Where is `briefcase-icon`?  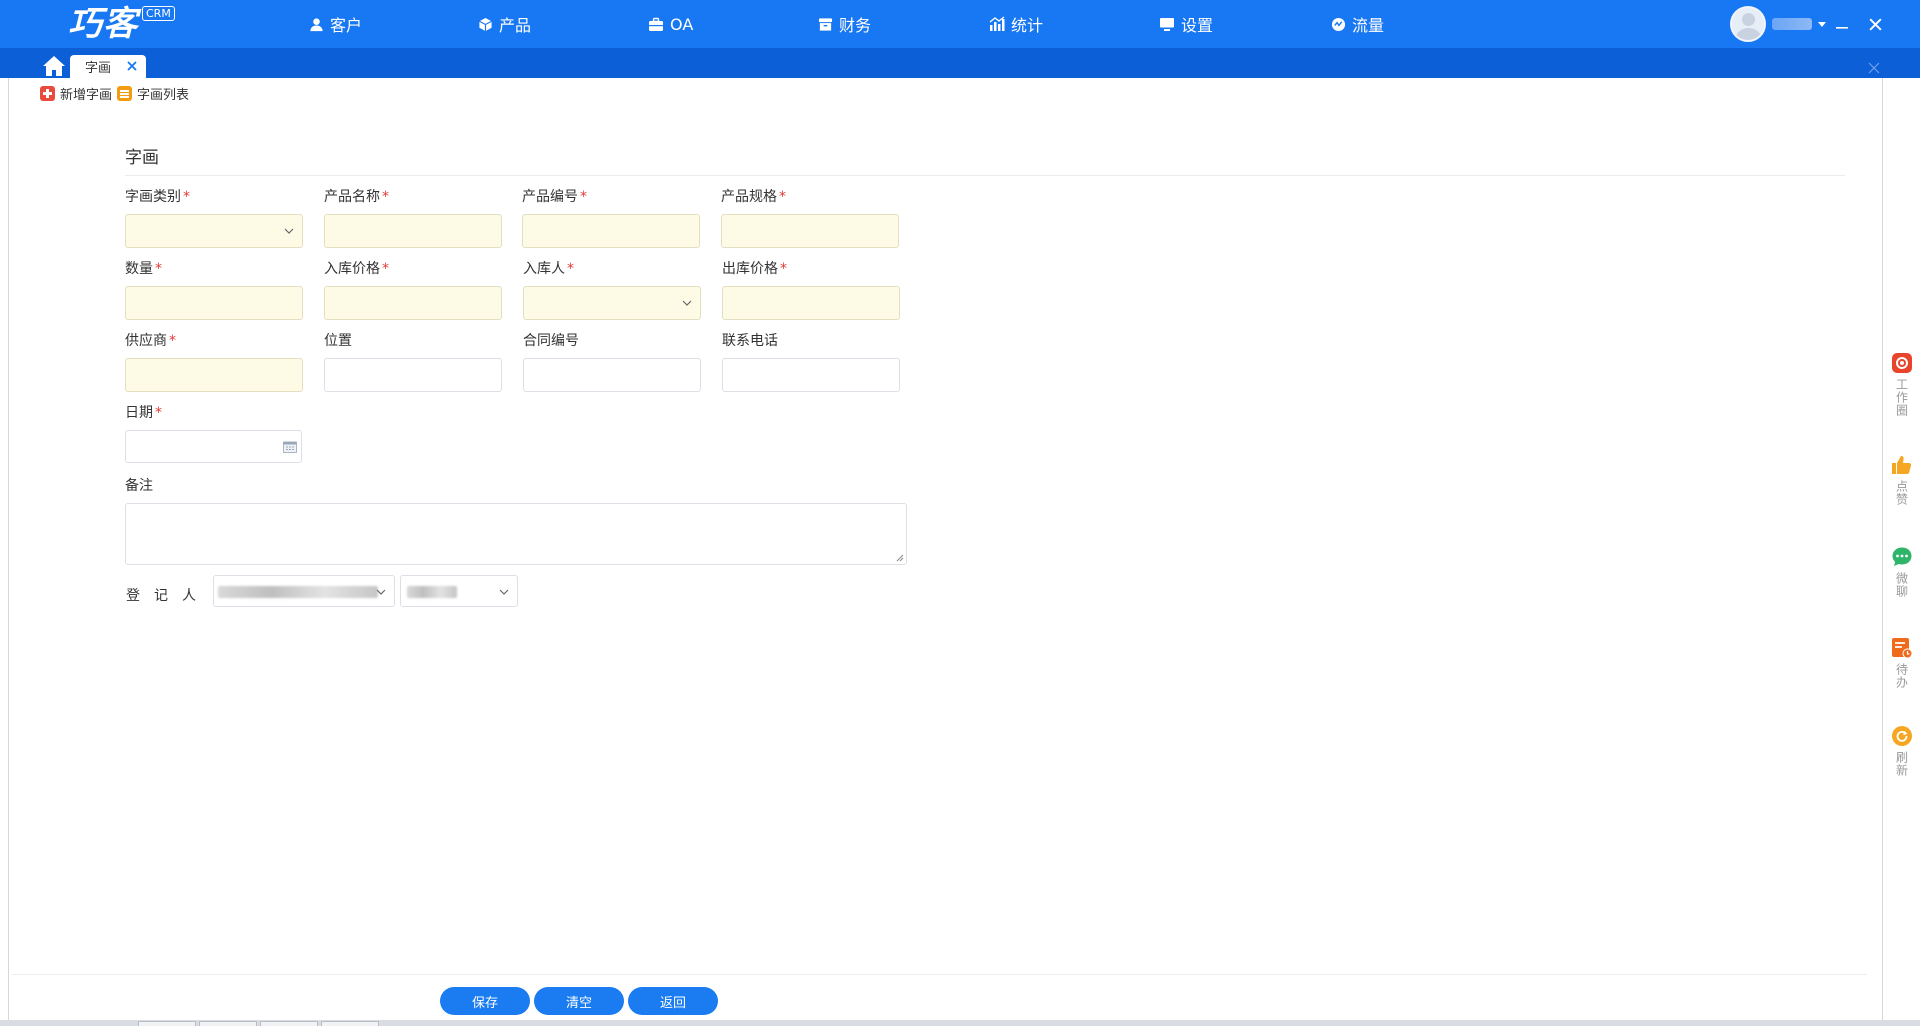
briefcase-icon is located at coordinates (656, 24).